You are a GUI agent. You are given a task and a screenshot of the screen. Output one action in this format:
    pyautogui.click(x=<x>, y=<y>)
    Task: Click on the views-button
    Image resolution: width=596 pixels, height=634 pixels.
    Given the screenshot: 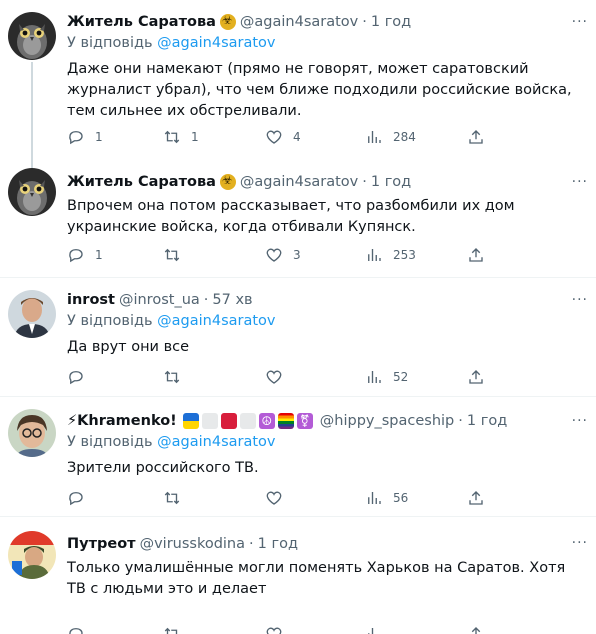 What is the action you would take?
    pyautogui.click(x=374, y=629)
    